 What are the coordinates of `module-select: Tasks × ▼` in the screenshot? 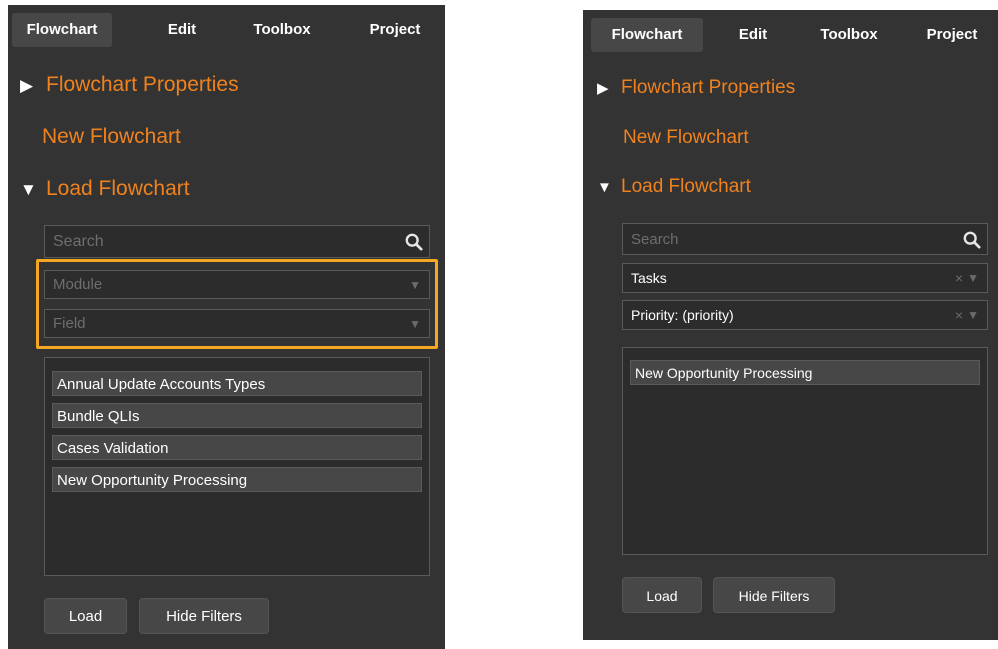 It's located at (805, 278).